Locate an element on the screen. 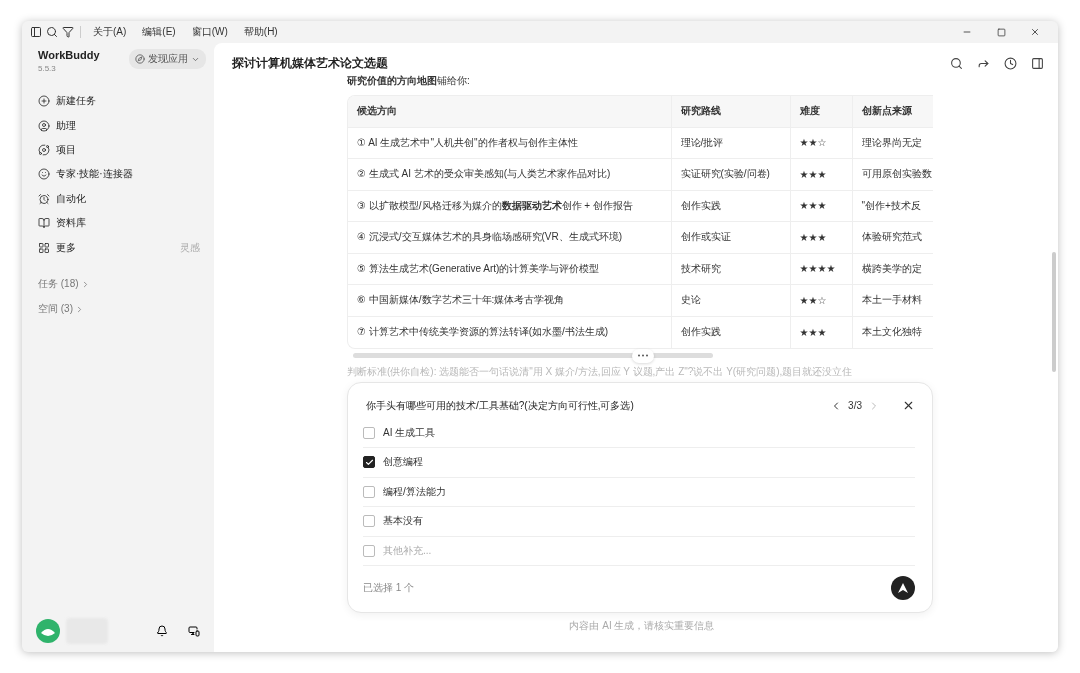 Image resolution: width=1080 pixels, height=673 pixels. table-cell: ⑤ 算法生成艺术(Generative Art)的计算美学与评价模型 is located at coordinates (509, 269).